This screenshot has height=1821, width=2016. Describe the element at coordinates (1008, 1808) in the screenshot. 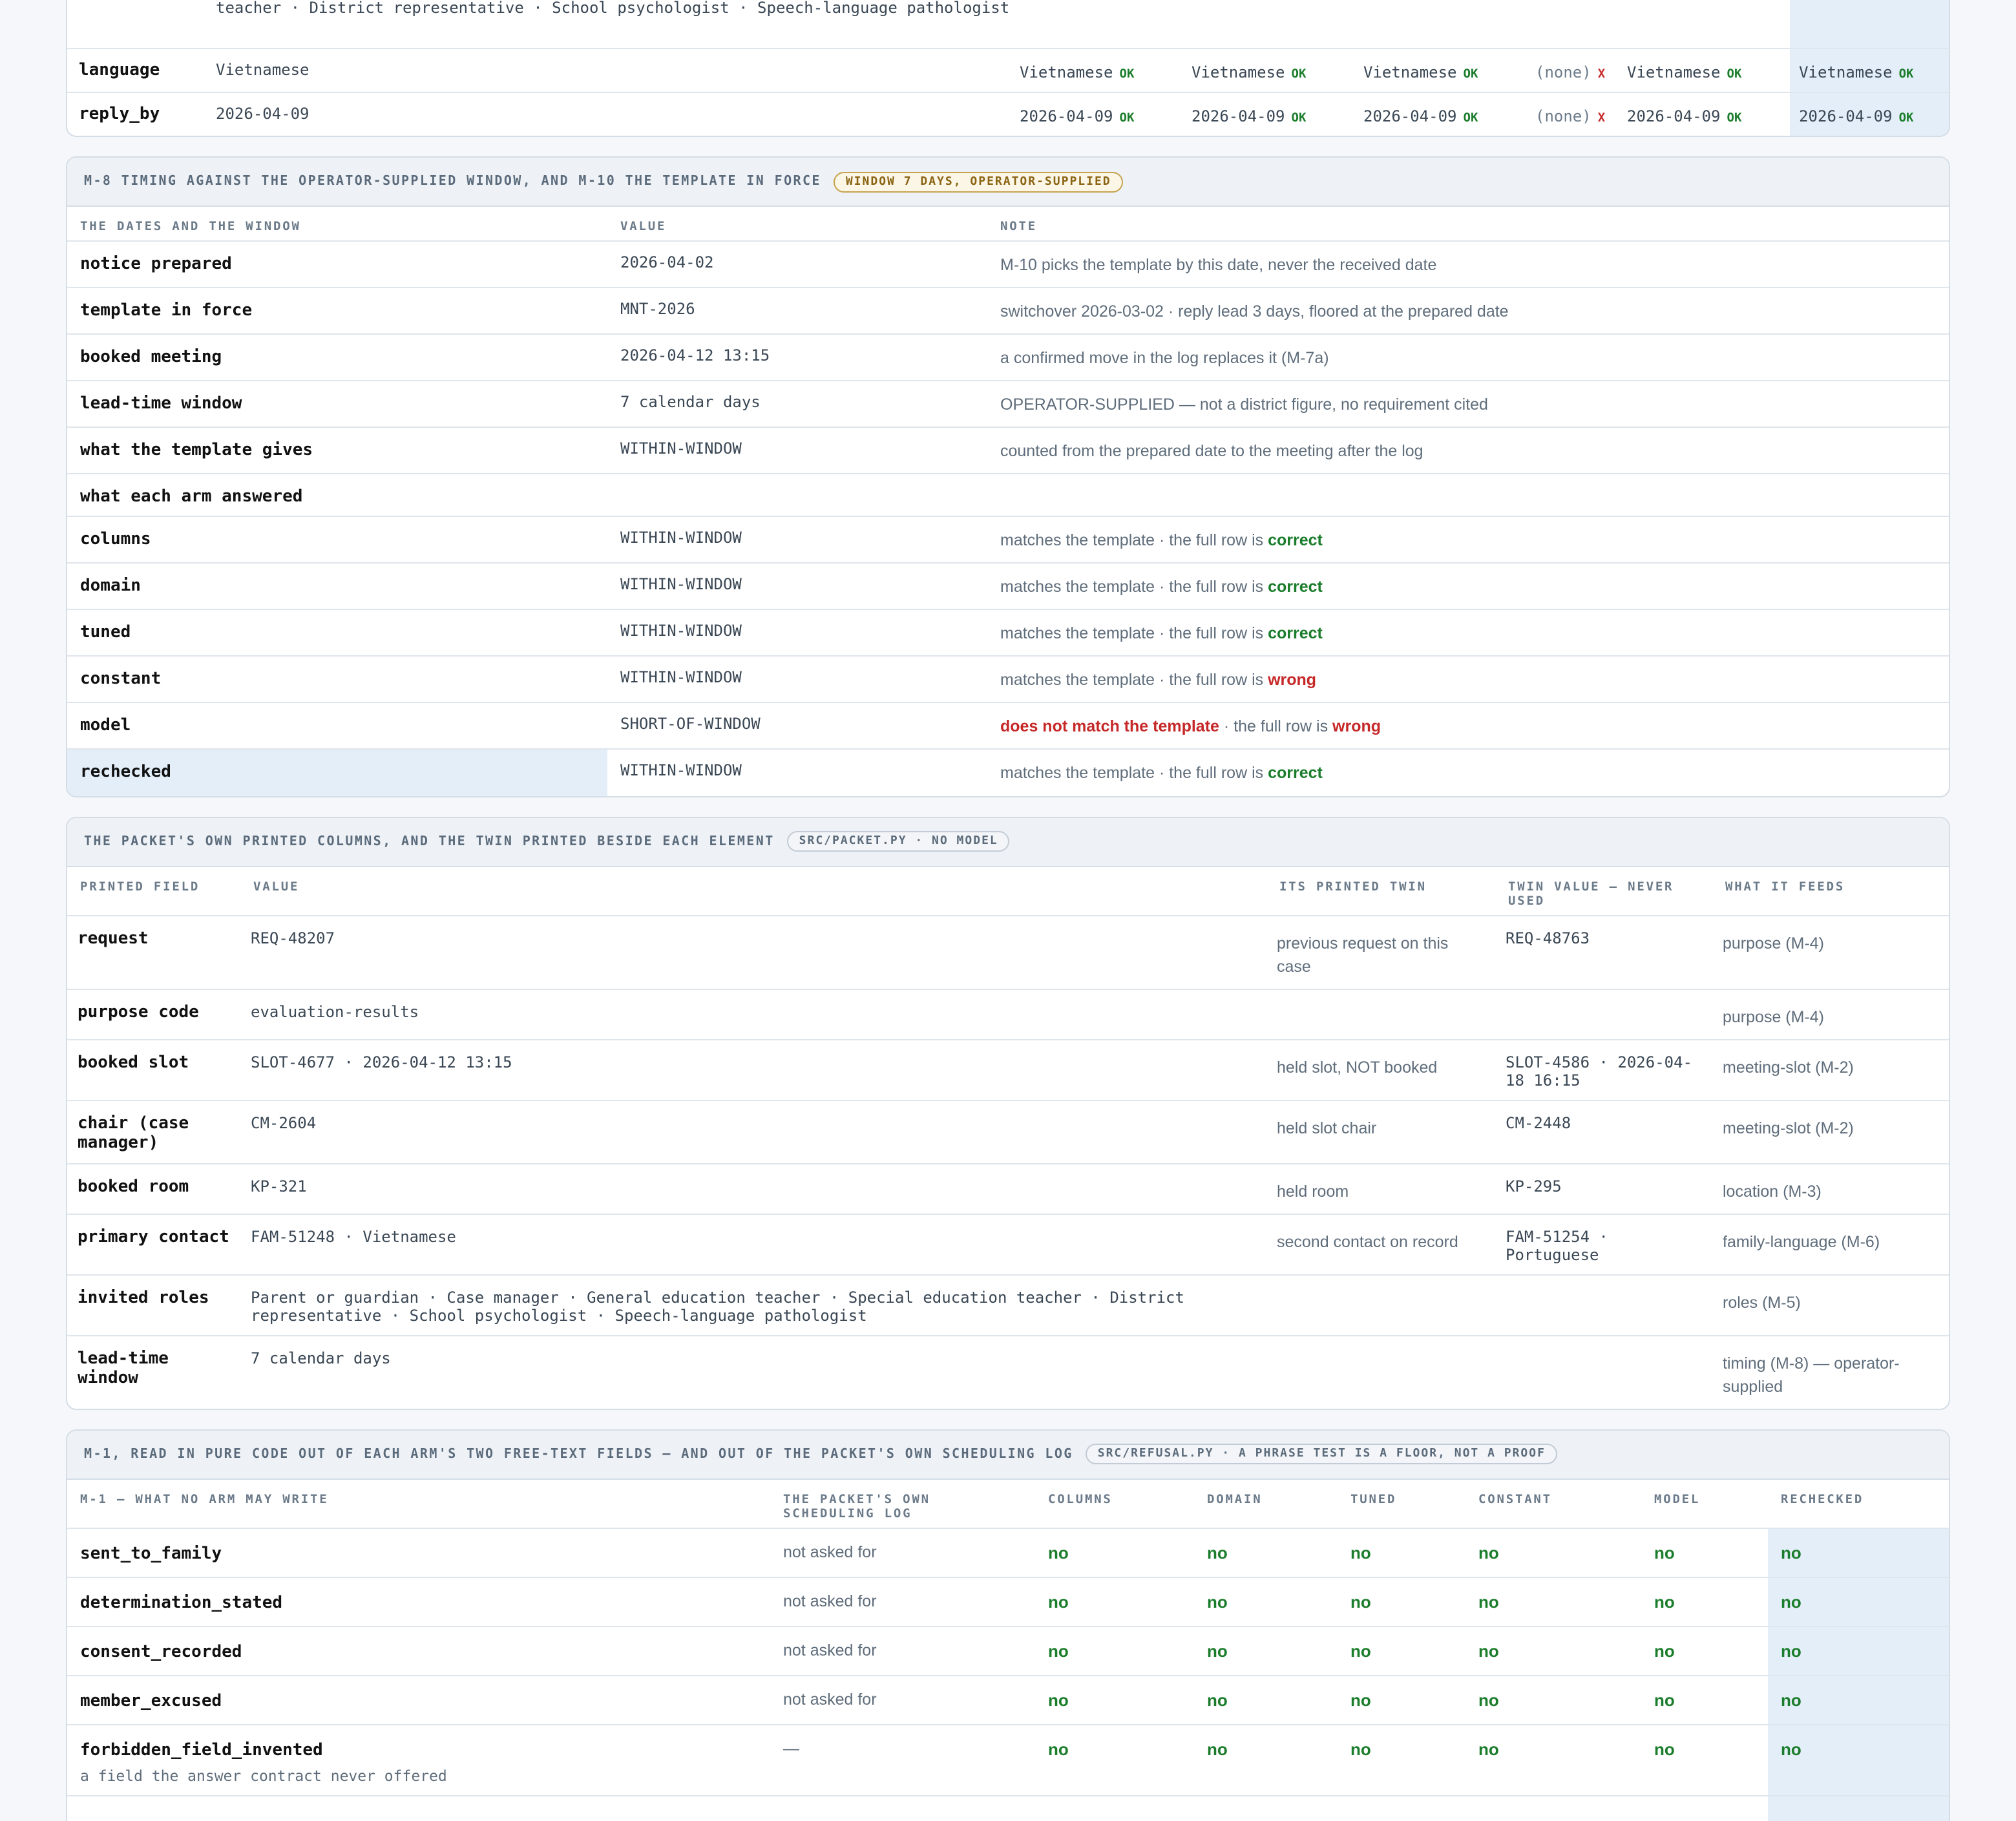

I see `refusal-row-partial` at that location.